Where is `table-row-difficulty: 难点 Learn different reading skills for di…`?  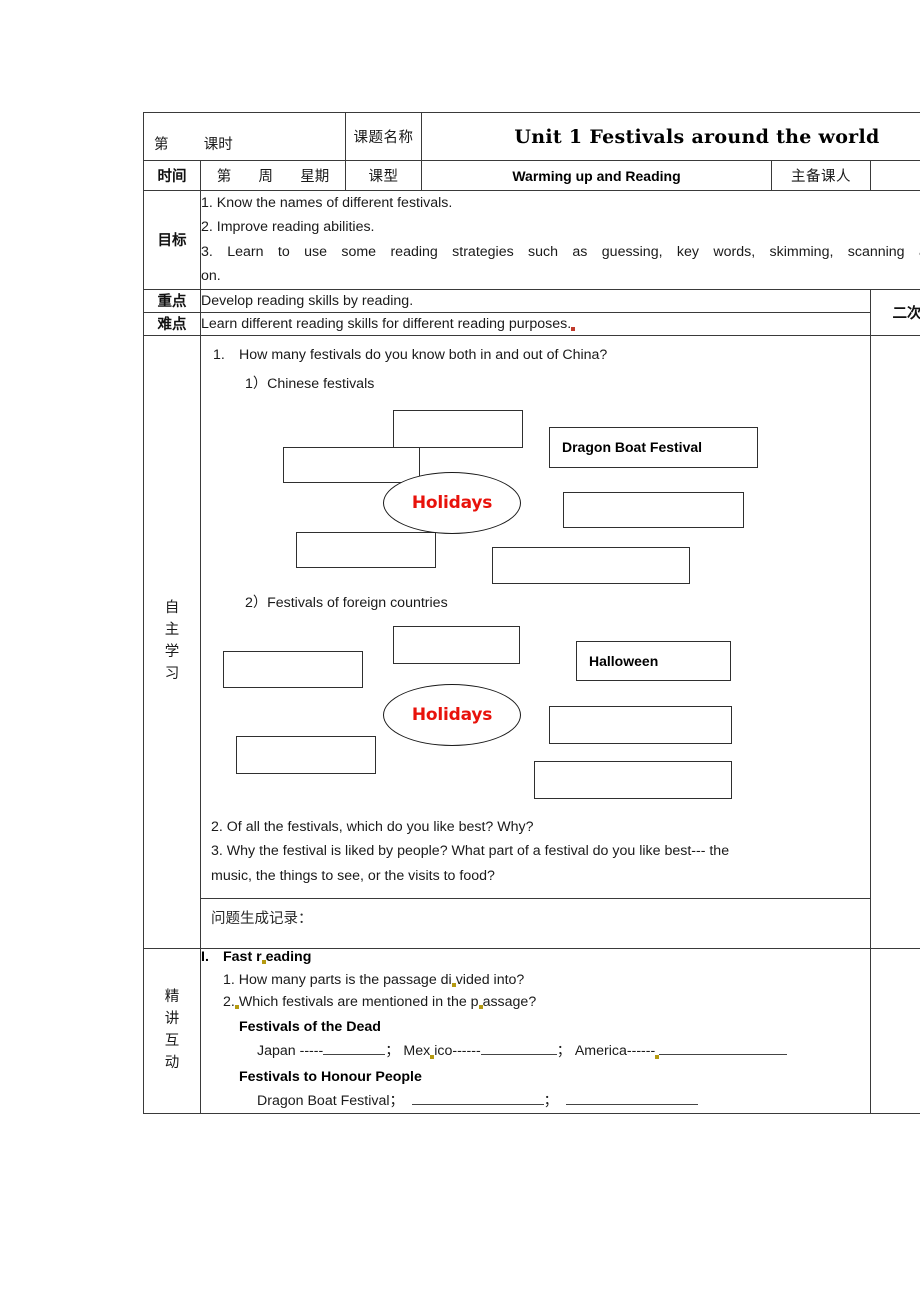 table-row-difficulty: 难点 Learn different reading skills for di… is located at coordinates (531, 323).